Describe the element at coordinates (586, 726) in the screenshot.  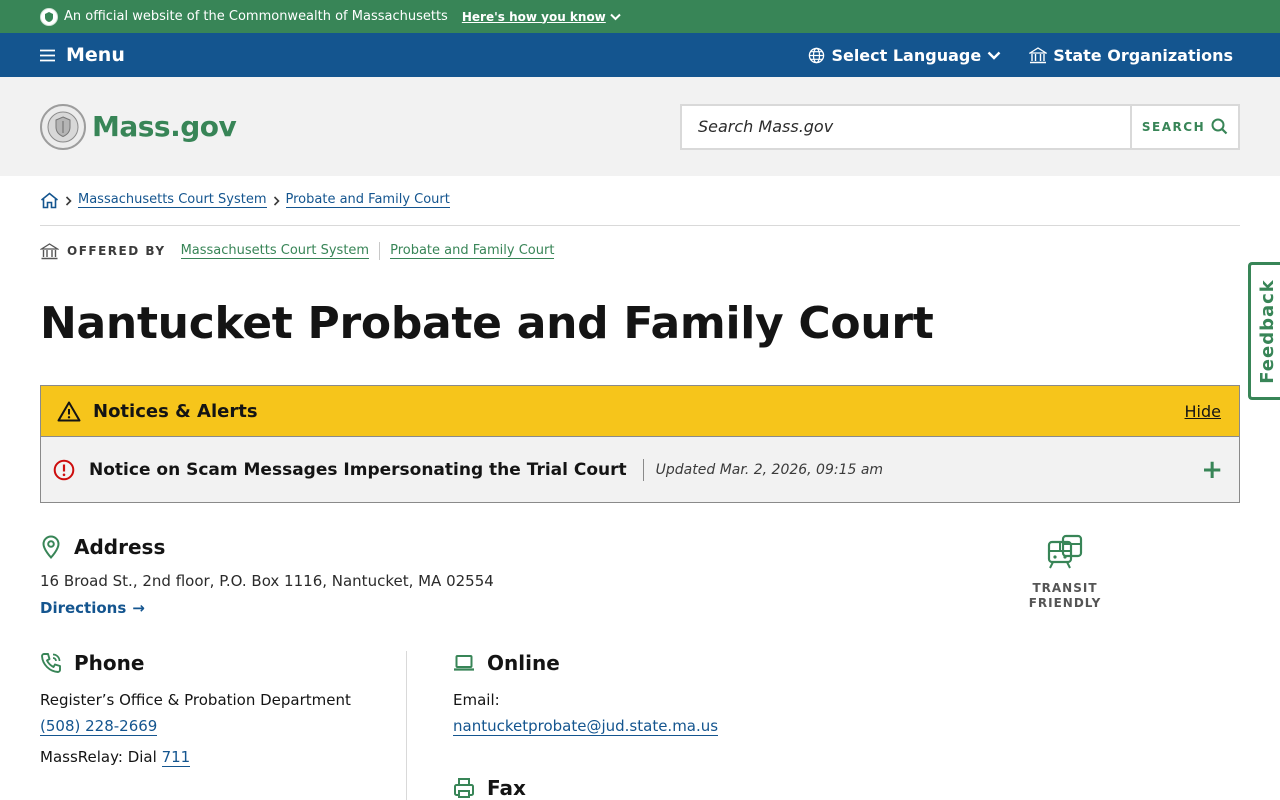
I see `email-link: nantucketprobate@jud.state.ma.us` at that location.